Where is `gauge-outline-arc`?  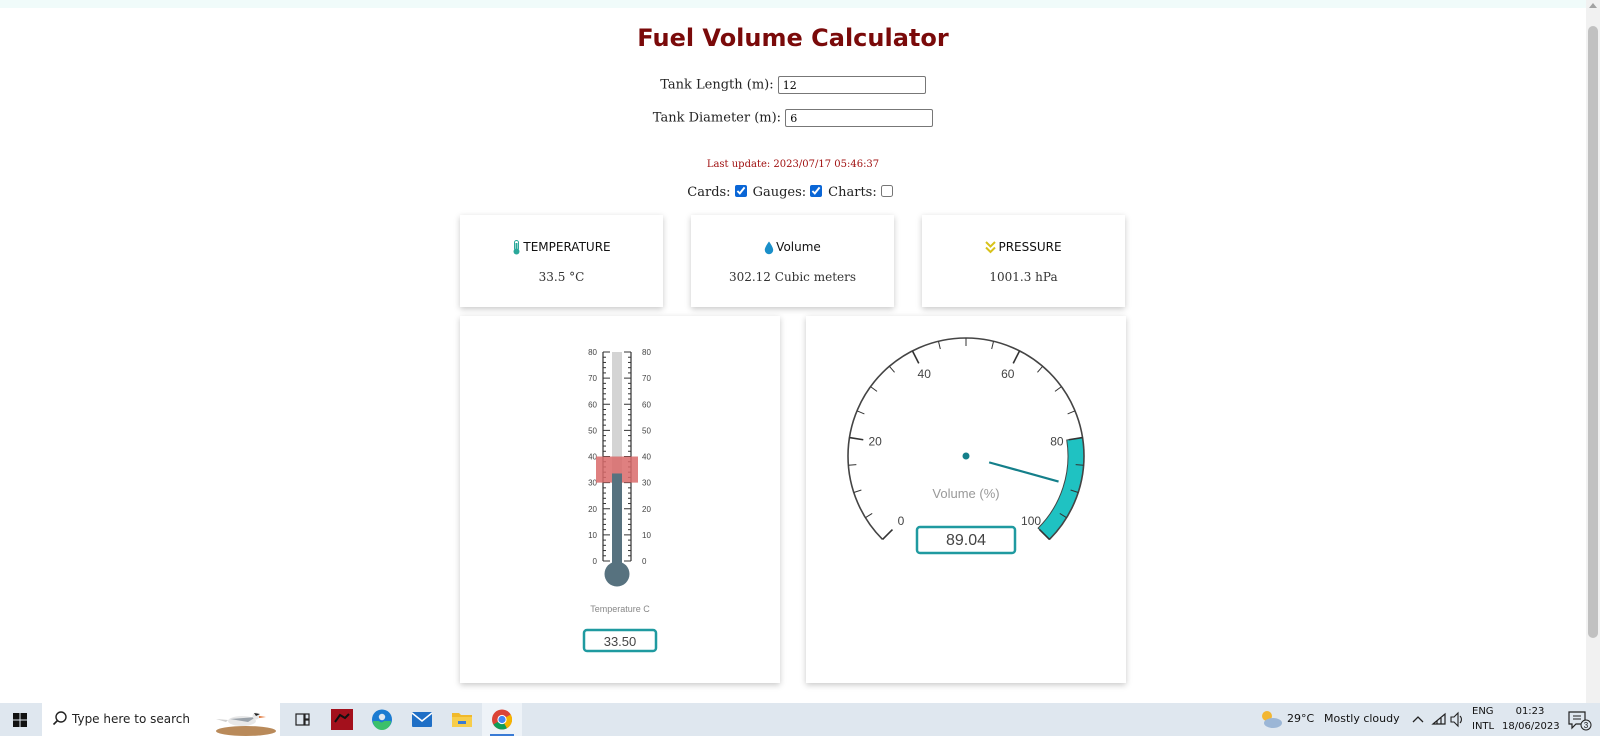 gauge-outline-arc is located at coordinates (966, 439).